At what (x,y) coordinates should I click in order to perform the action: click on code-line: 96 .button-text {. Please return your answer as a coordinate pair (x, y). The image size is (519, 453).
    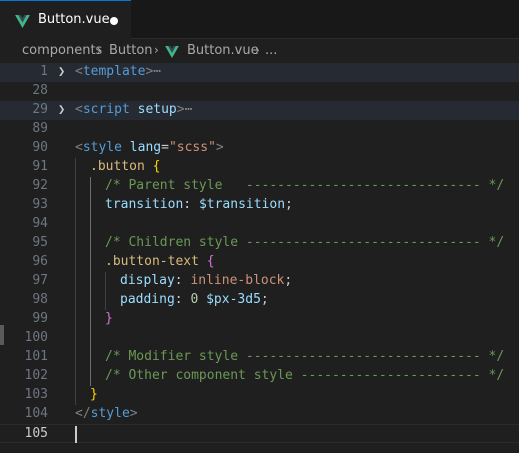
    Looking at the image, I should click on (259, 262).